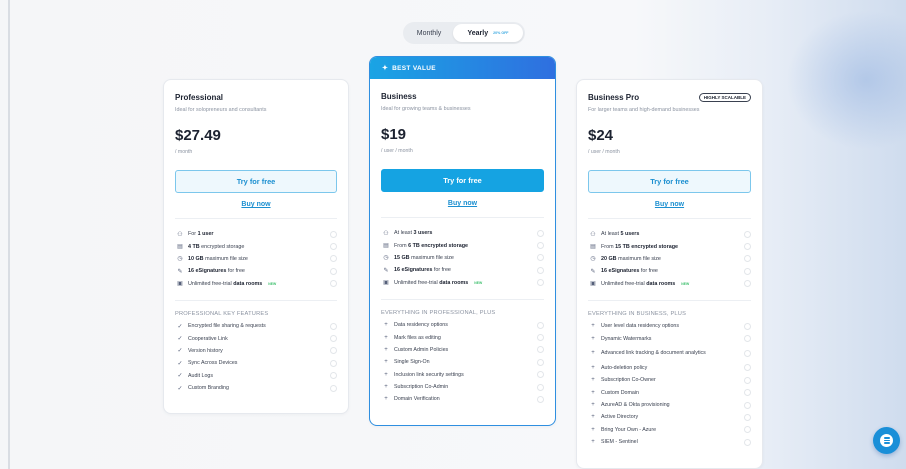 Image resolution: width=906 pixels, height=469 pixels. What do you see at coordinates (421, 325) in the screenshot?
I see `list-item-label: Data residency options` at bounding box center [421, 325].